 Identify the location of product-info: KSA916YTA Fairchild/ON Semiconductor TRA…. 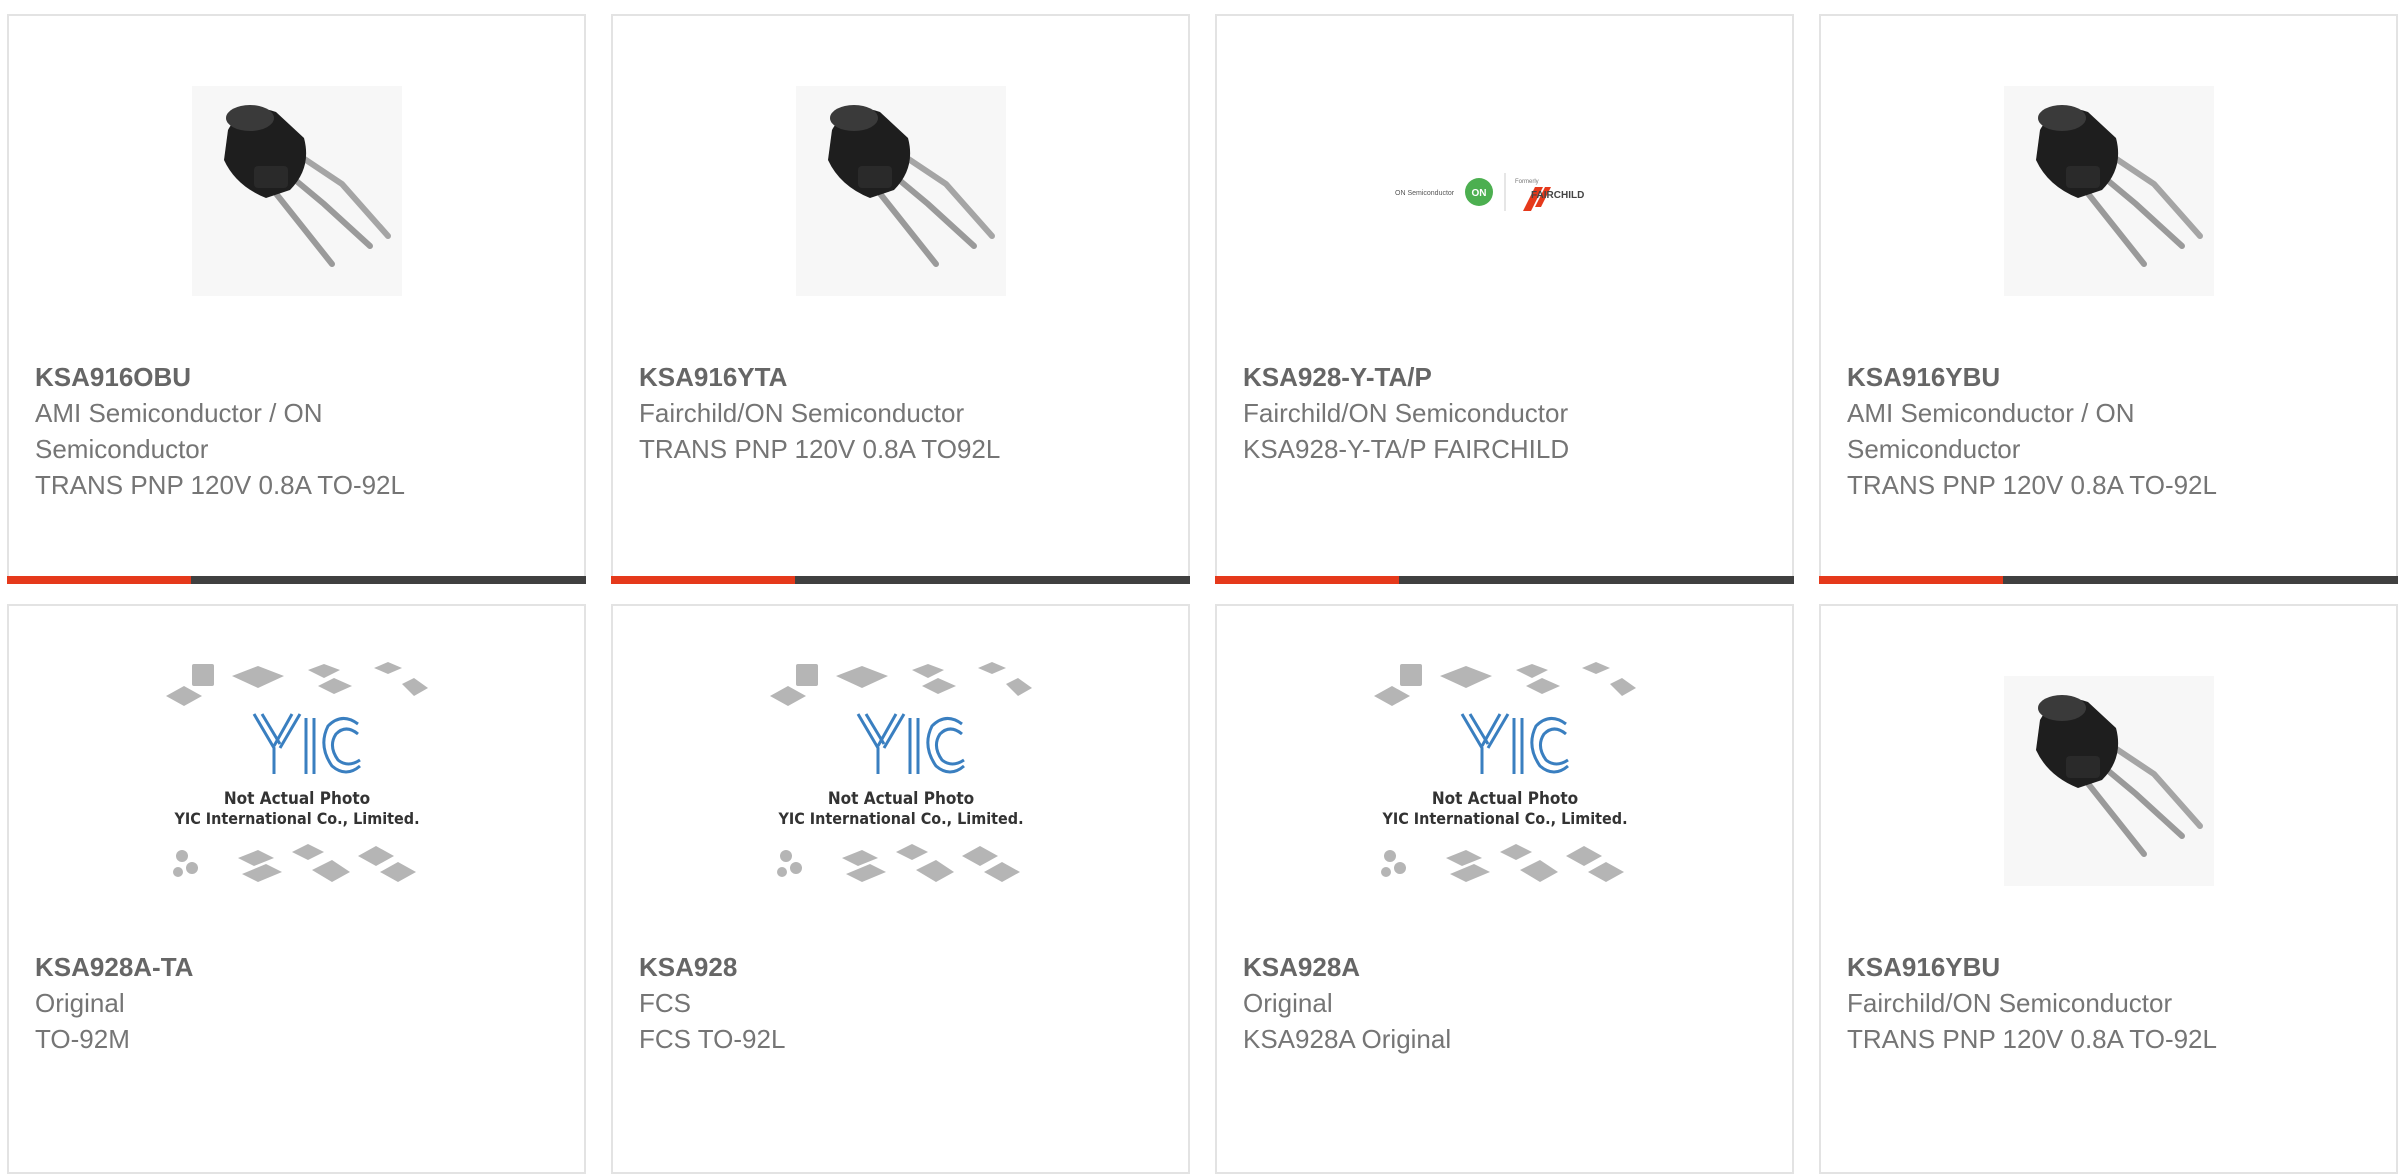
(903, 413).